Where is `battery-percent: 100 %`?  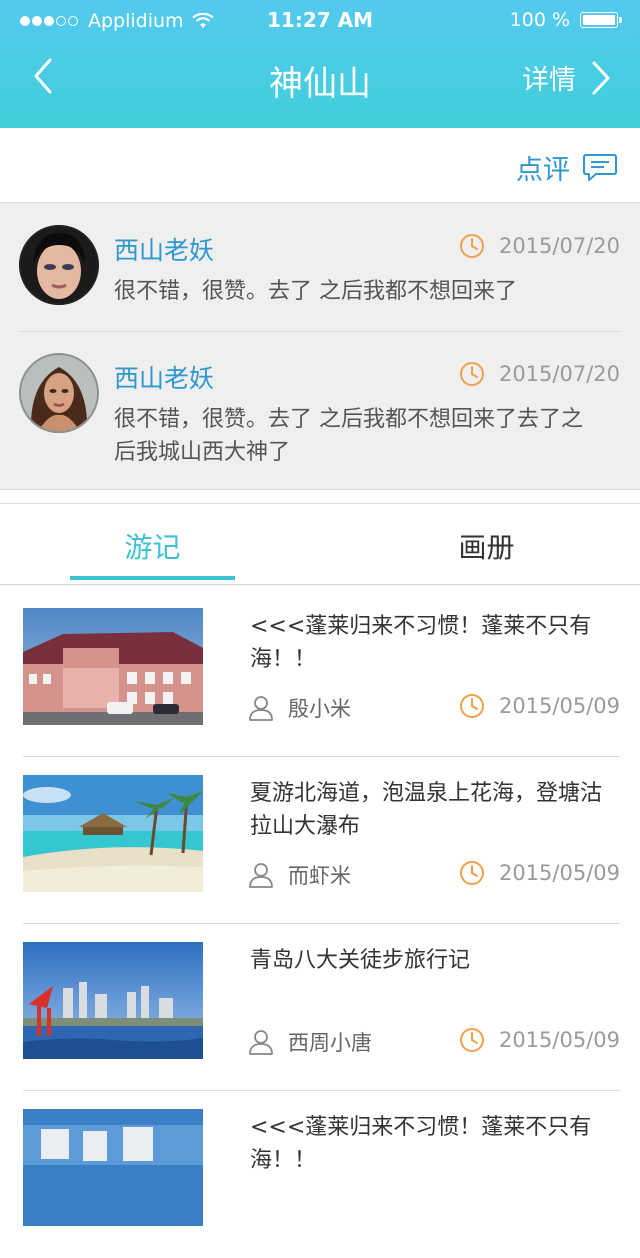 battery-percent: 100 % is located at coordinates (539, 20).